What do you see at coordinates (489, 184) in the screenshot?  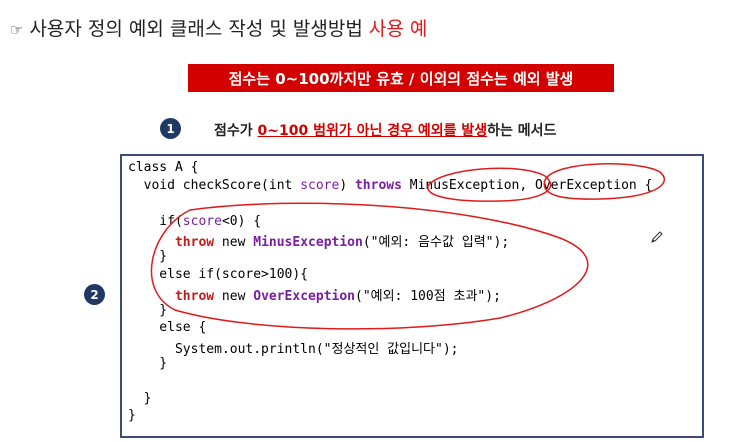 I see `circle-minus-exception` at bounding box center [489, 184].